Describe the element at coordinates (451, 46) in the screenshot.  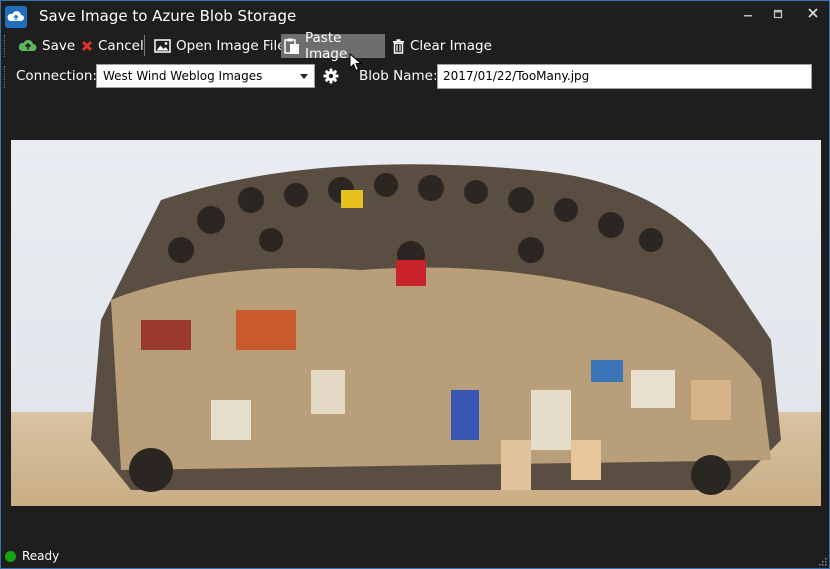
I see `clear-image-label: Clear Image` at that location.